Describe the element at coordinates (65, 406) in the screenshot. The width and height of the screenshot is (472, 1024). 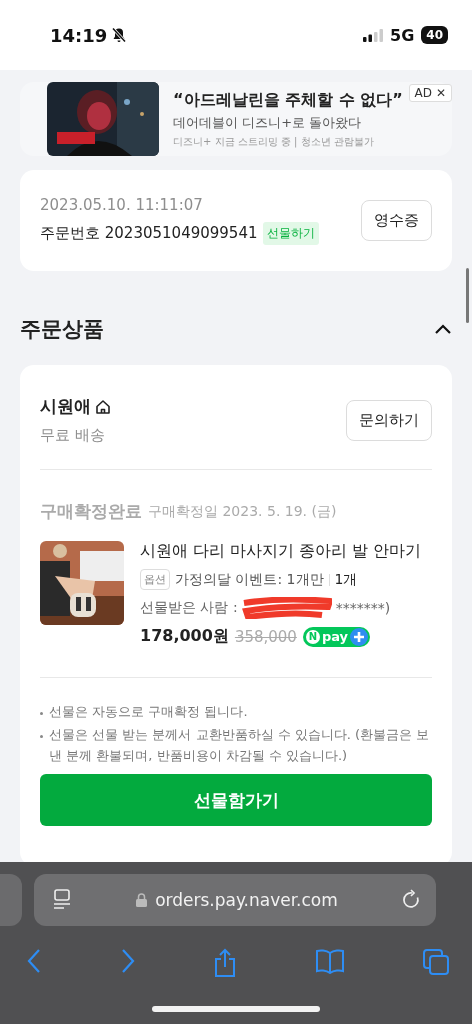
I see `seller-name: 시원애` at that location.